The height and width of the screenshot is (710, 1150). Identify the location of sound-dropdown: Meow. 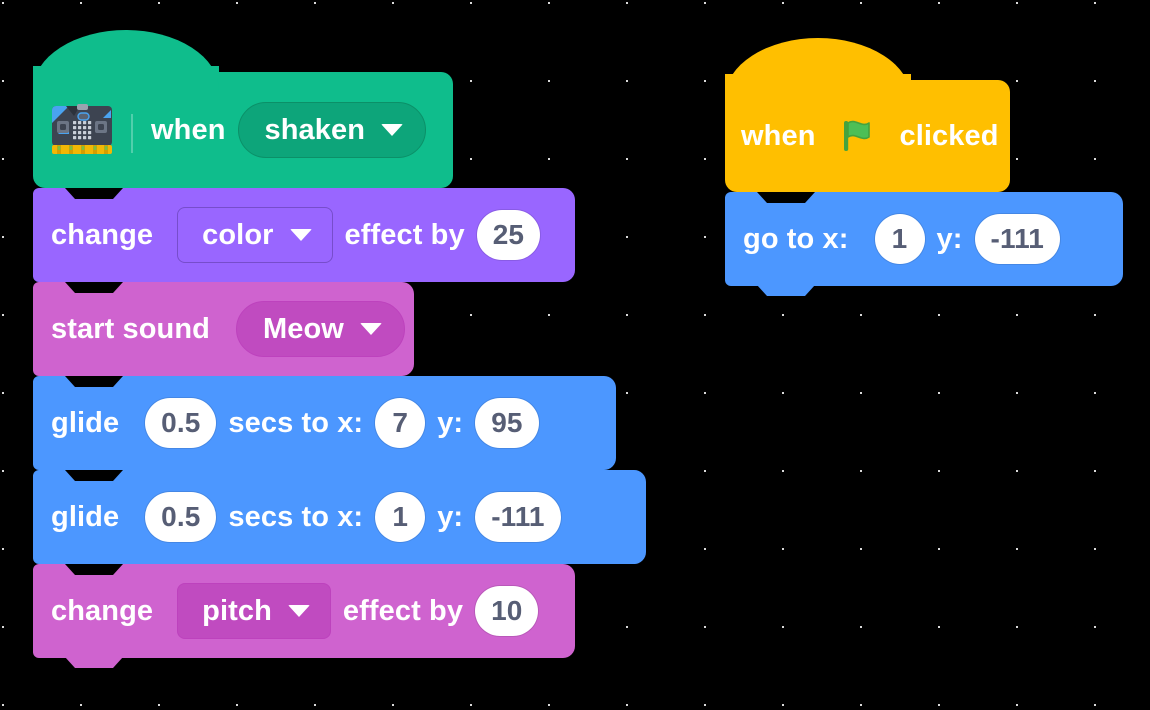
(320, 329).